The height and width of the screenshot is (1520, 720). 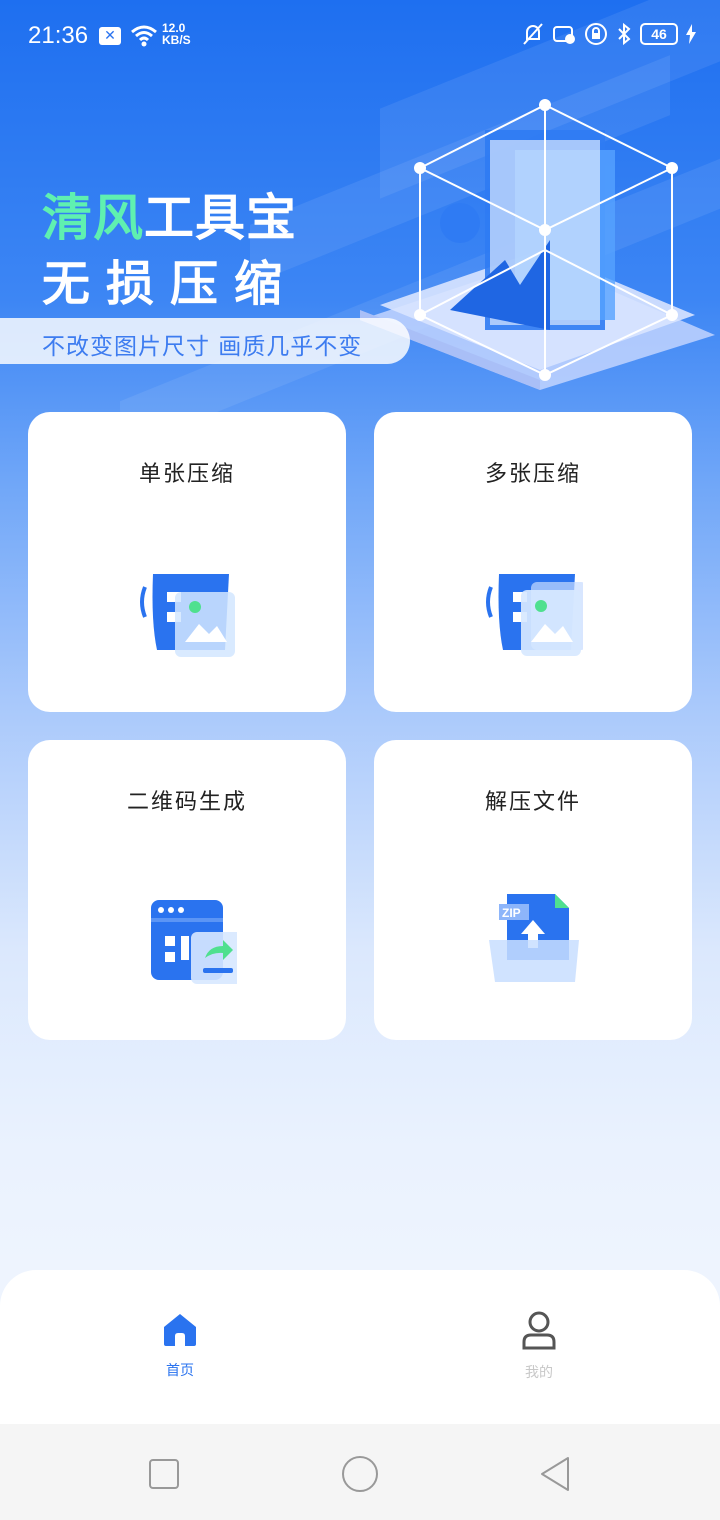 I want to click on bottom-nav: 首页 我的, so click(x=360, y=1347).